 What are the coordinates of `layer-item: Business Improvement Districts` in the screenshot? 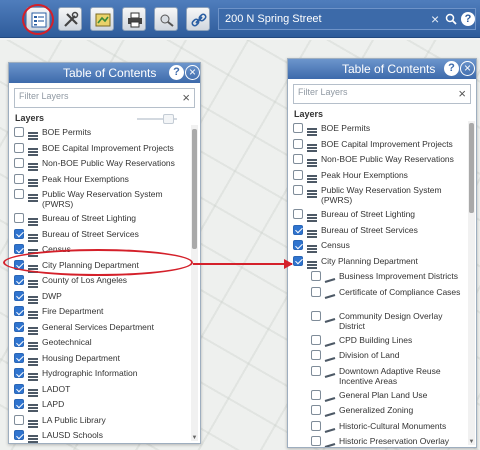 It's located at (382, 277).